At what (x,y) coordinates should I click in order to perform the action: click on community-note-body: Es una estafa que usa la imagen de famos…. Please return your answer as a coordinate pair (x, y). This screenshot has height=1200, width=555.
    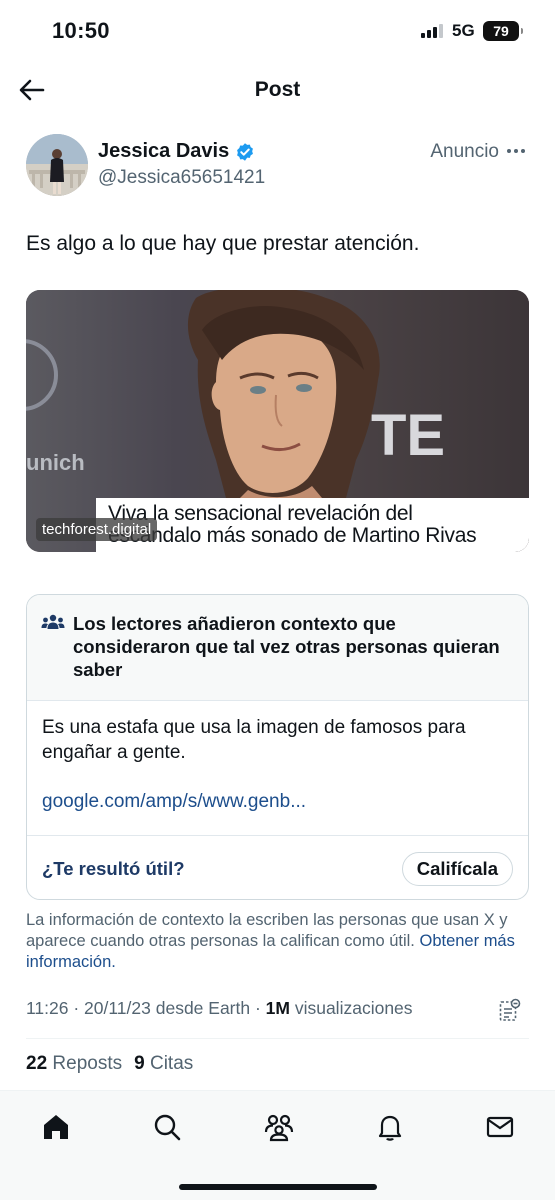
    Looking at the image, I should click on (254, 740).